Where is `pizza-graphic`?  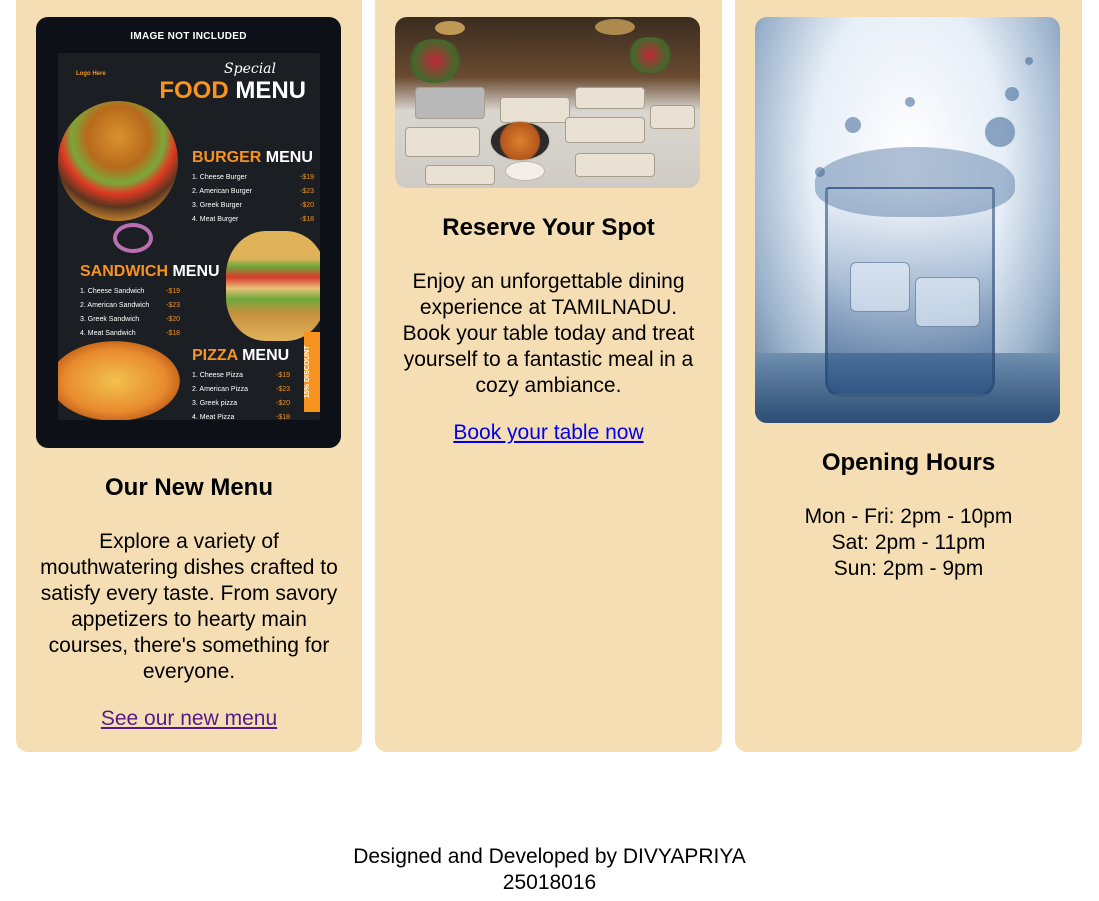
pizza-graphic is located at coordinates (119, 380).